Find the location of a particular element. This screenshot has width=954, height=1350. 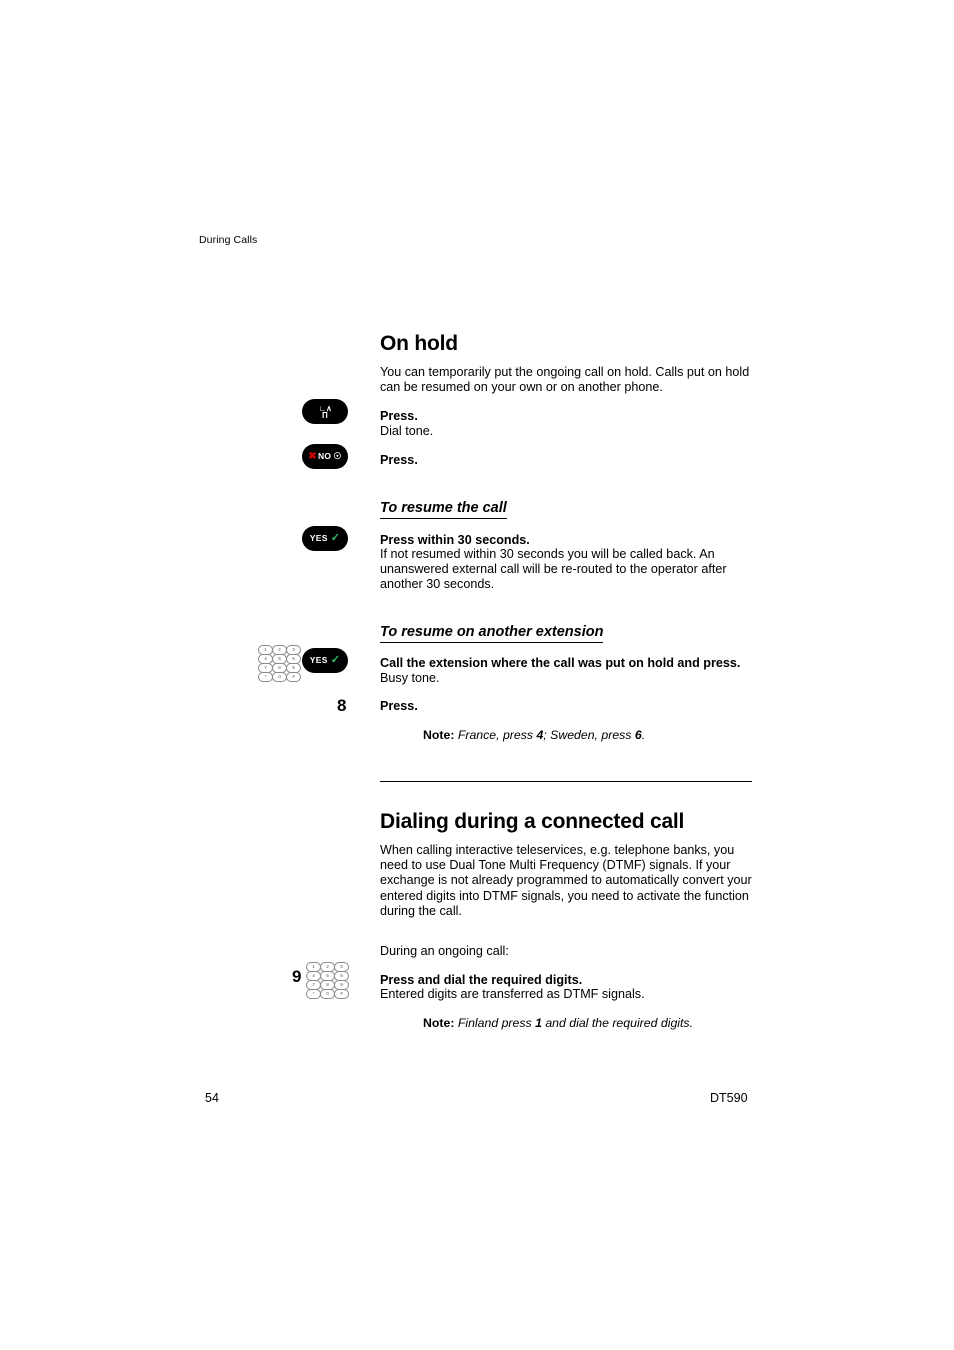

section-divider is located at coordinates (566, 781).